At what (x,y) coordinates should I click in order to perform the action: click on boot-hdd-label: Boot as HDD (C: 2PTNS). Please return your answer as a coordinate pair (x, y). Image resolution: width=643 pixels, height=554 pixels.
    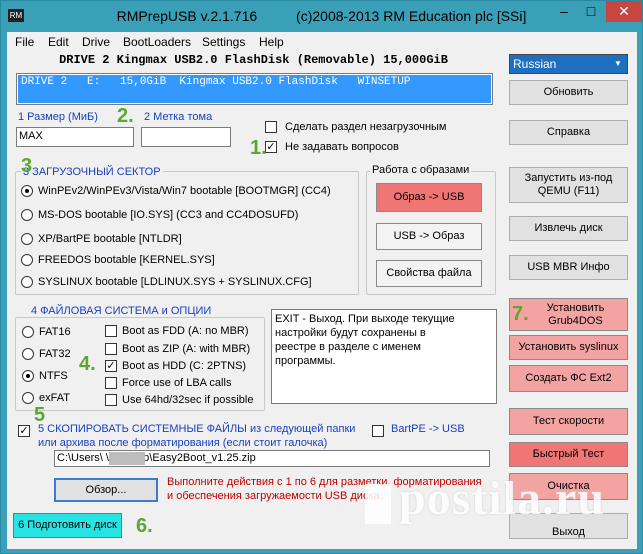
    Looking at the image, I should click on (184, 366).